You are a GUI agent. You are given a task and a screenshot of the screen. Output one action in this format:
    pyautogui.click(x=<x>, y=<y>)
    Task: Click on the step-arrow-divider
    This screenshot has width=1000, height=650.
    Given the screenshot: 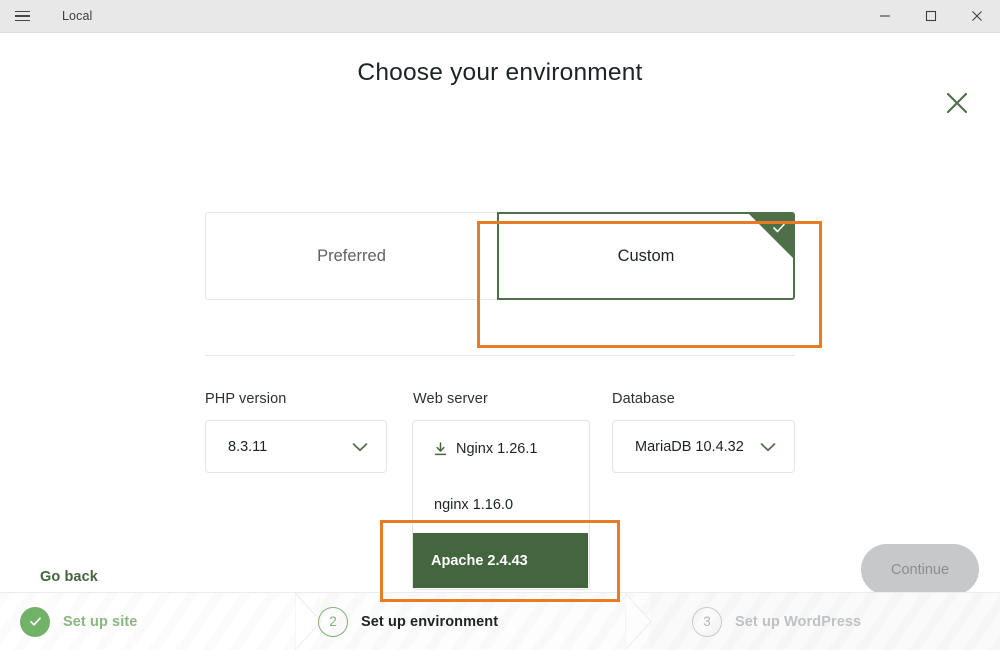 What is the action you would take?
    pyautogui.click(x=638, y=621)
    